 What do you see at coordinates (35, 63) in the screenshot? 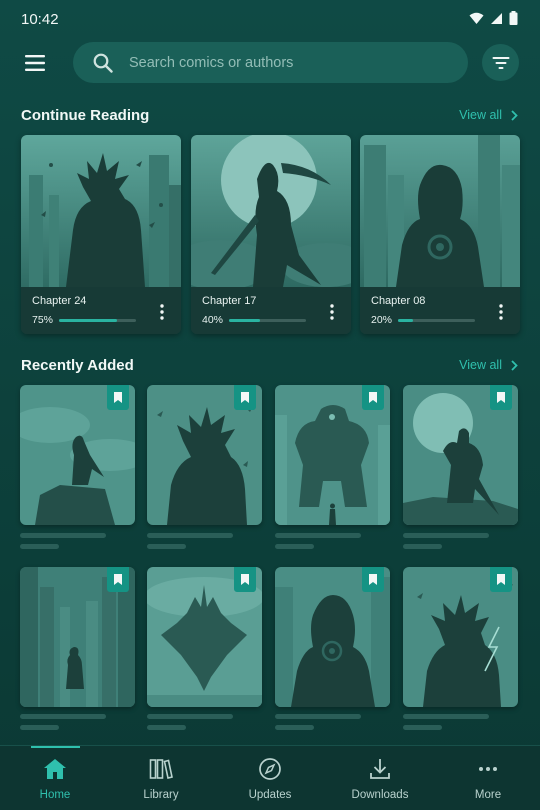
I see `menu-button` at bounding box center [35, 63].